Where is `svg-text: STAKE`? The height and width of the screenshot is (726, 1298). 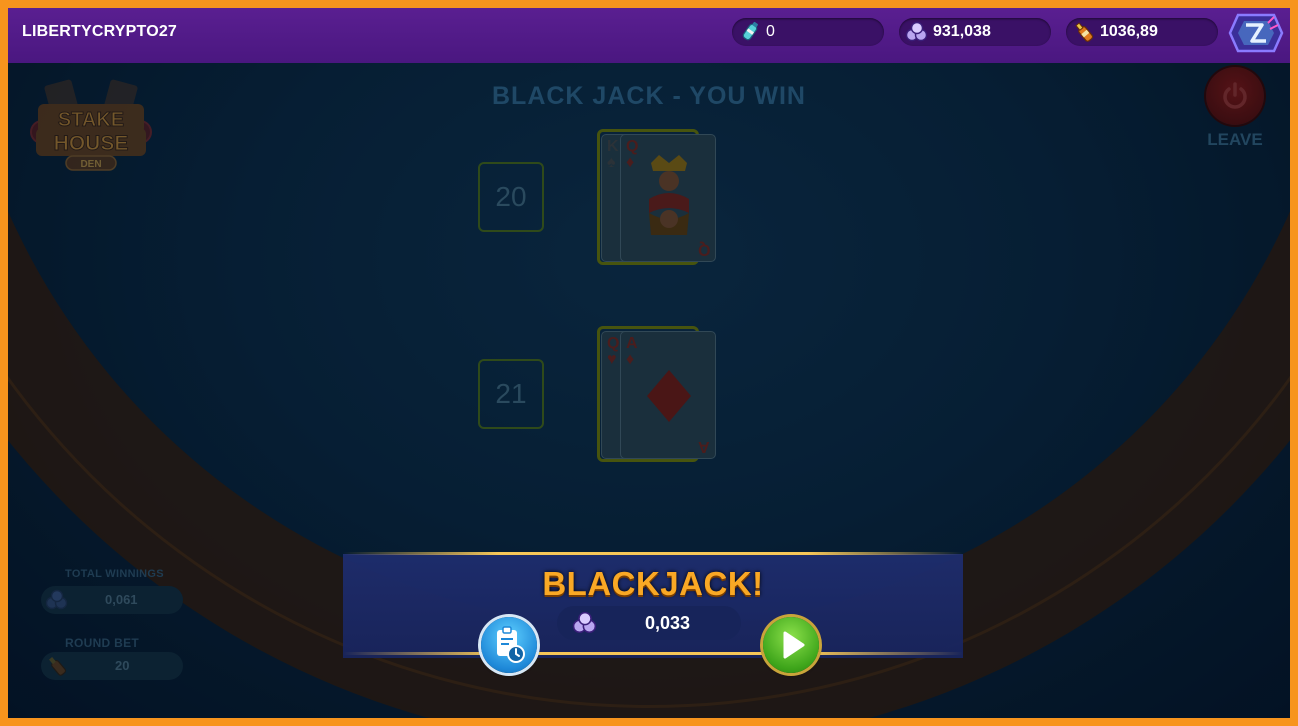 svg-text: STAKE is located at coordinates (91, 120).